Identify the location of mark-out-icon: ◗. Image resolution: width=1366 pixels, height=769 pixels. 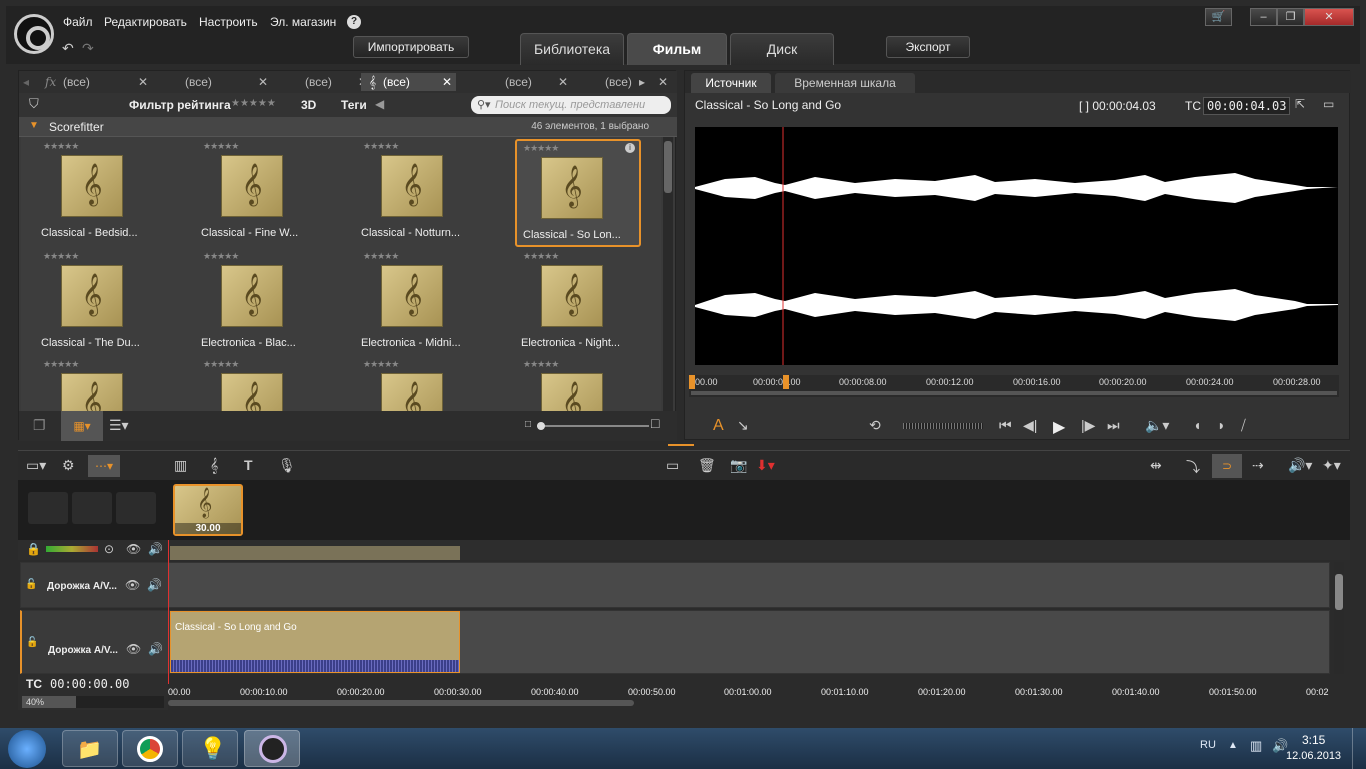
(1221, 425).